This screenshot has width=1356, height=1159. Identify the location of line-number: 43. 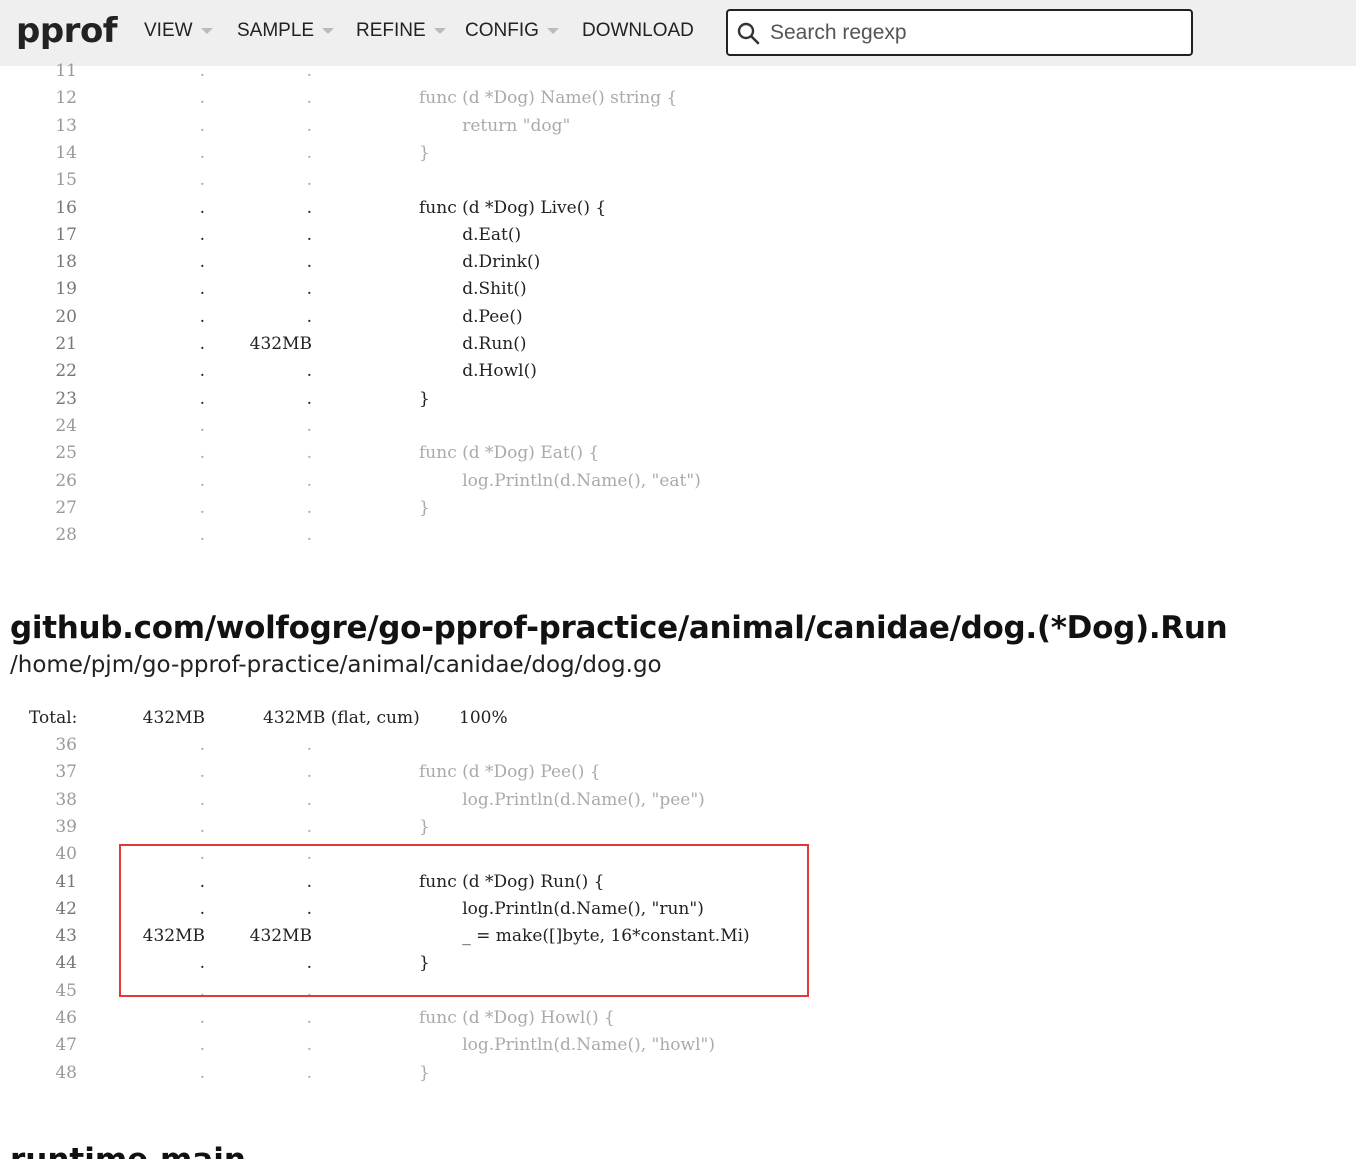
(66, 936).